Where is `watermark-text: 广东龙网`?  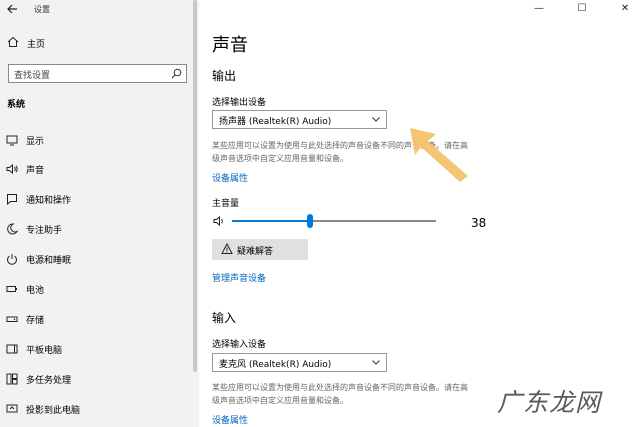
watermark-text: 广东龙网 is located at coordinates (549, 402).